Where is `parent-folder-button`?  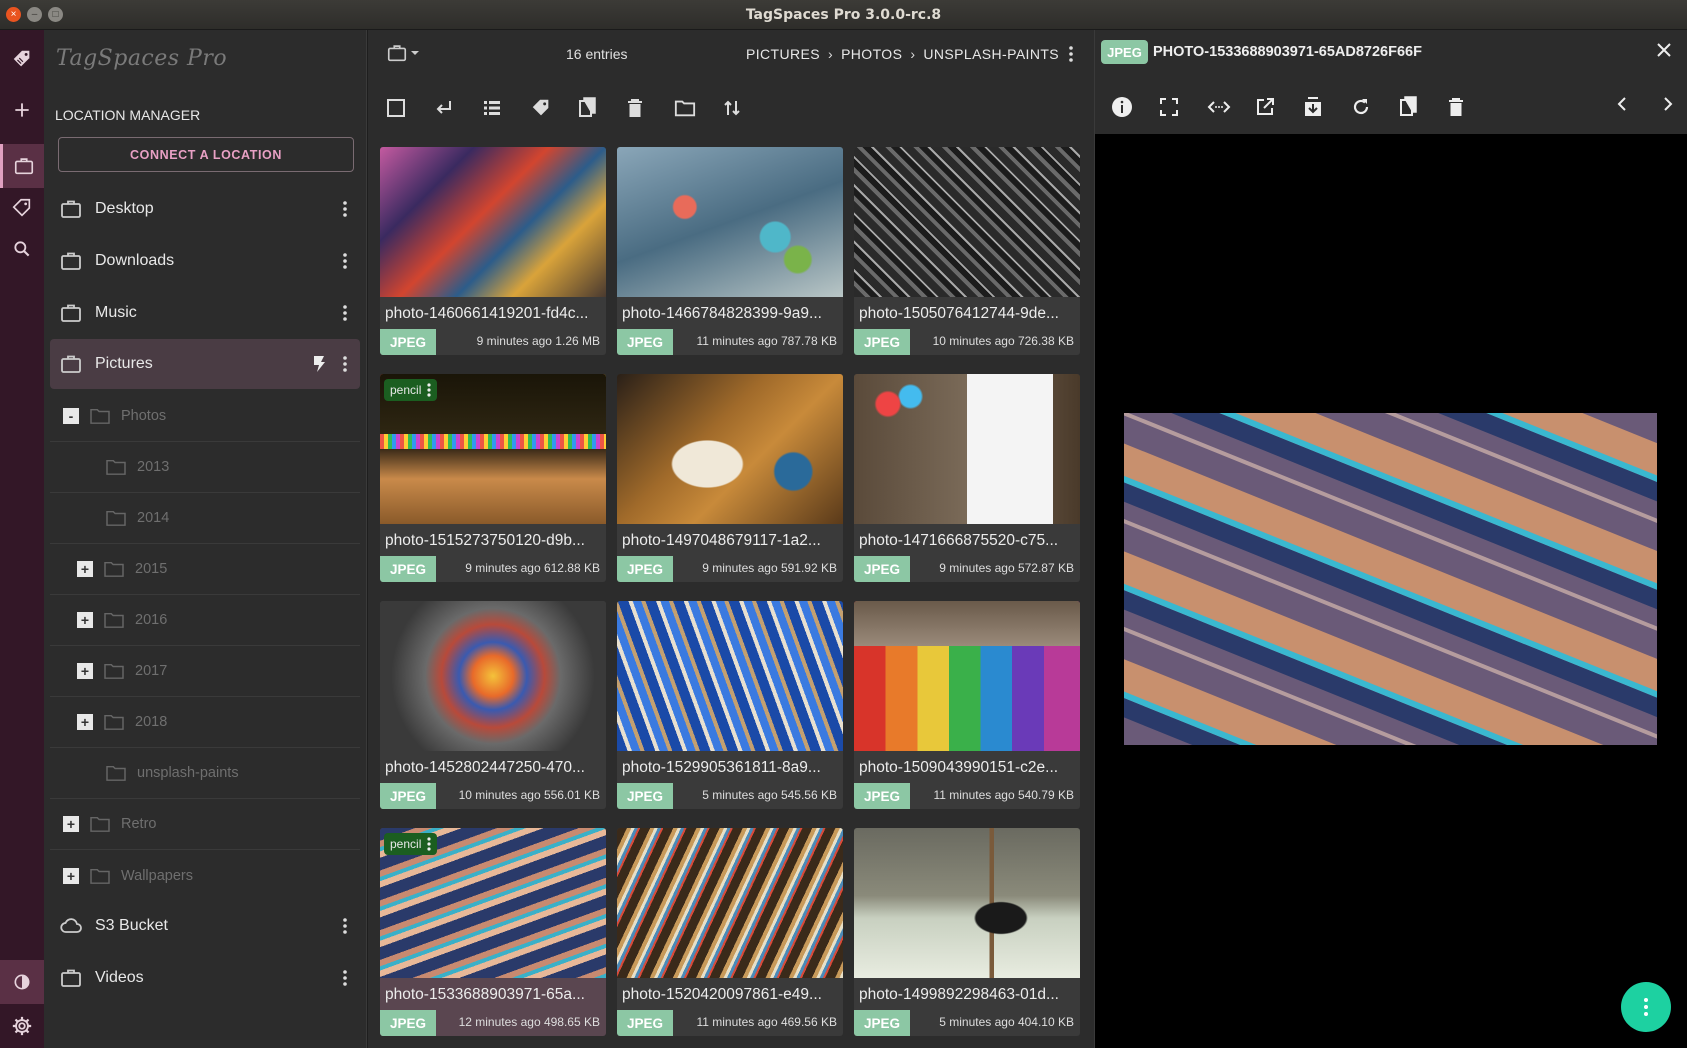 parent-folder-button is located at coordinates (458, 108).